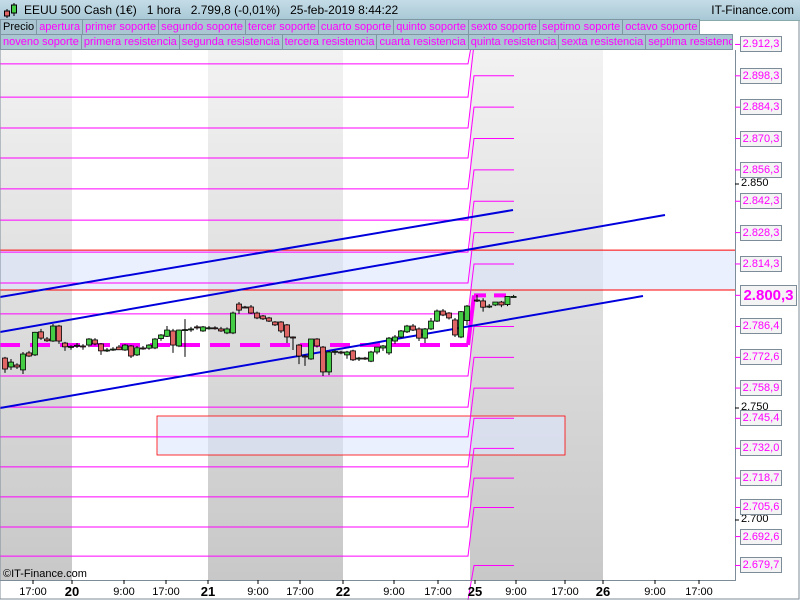 The image size is (800, 600). I want to click on level-price-label: 2.828,3, so click(761, 232).